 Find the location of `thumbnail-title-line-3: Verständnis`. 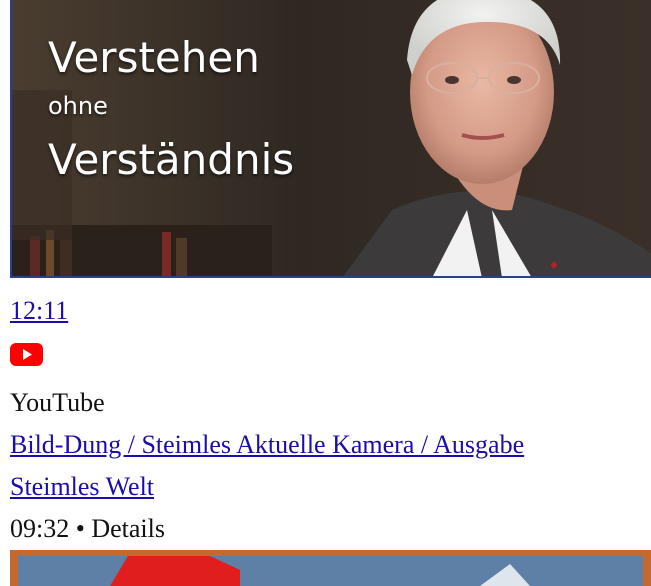

thumbnail-title-line-3: Verständnis is located at coordinates (171, 159).